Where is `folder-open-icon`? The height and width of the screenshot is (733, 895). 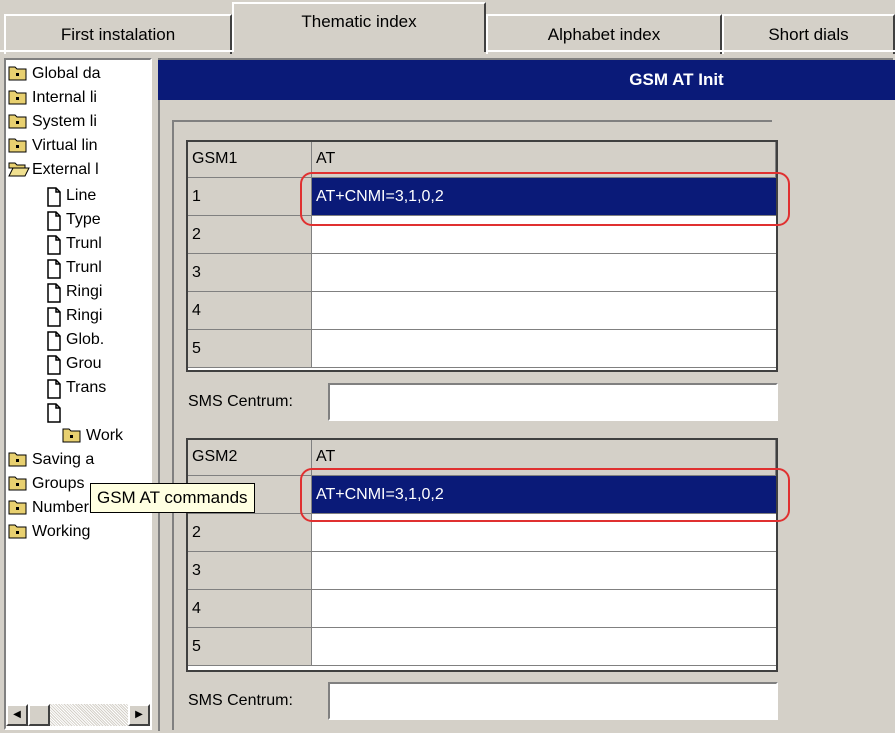
folder-open-icon is located at coordinates (19, 173).